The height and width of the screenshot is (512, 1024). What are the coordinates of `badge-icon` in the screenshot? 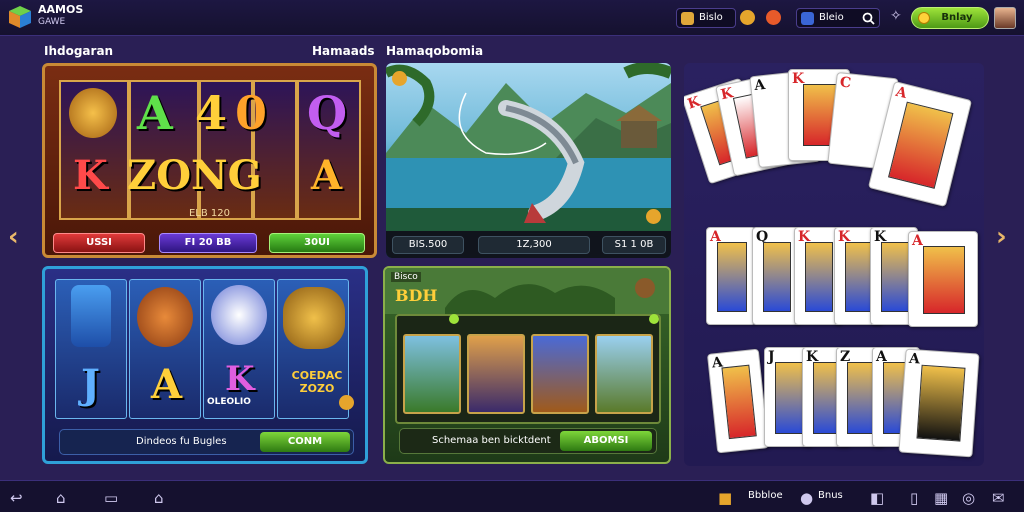 It's located at (399, 78).